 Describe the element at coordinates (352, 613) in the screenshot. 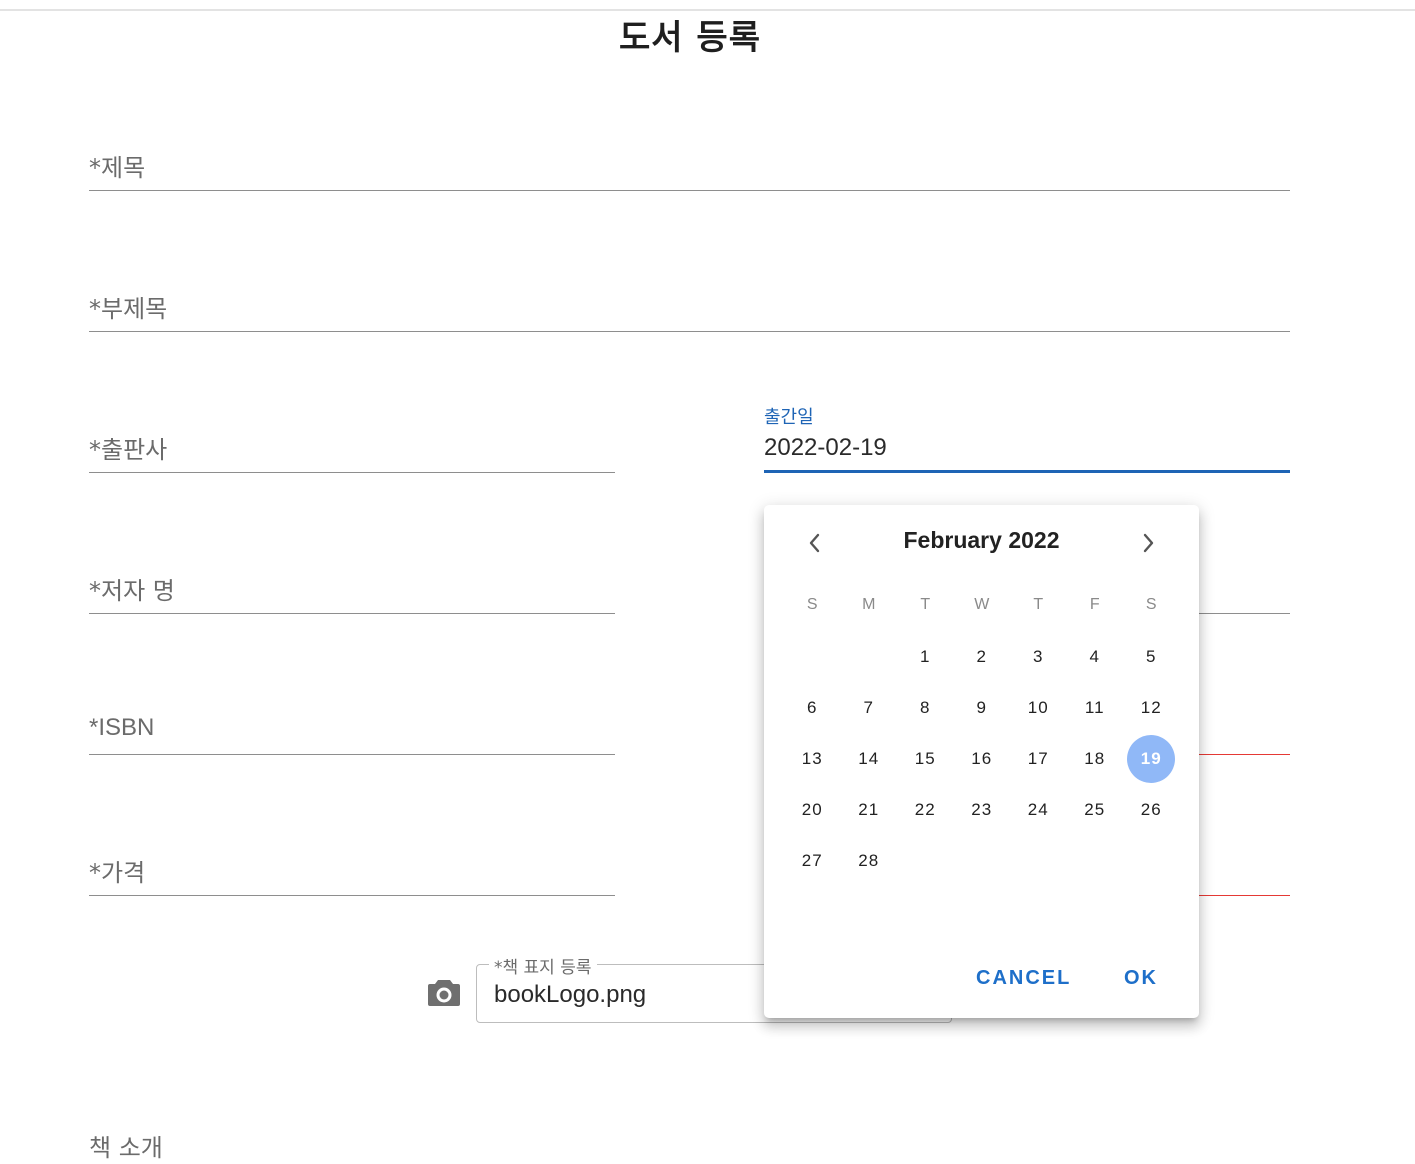

I see `author-underline` at that location.